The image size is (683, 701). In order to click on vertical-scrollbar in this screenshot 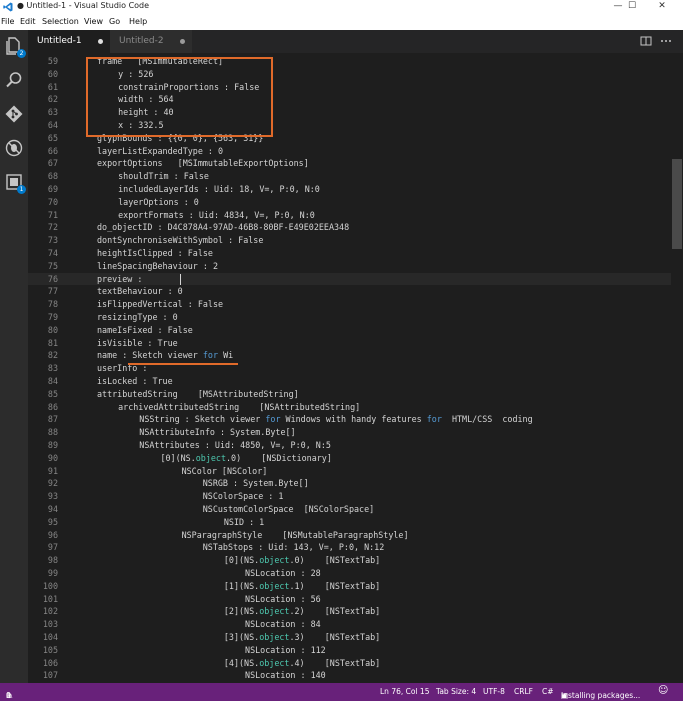, I will do `click(677, 368)`.